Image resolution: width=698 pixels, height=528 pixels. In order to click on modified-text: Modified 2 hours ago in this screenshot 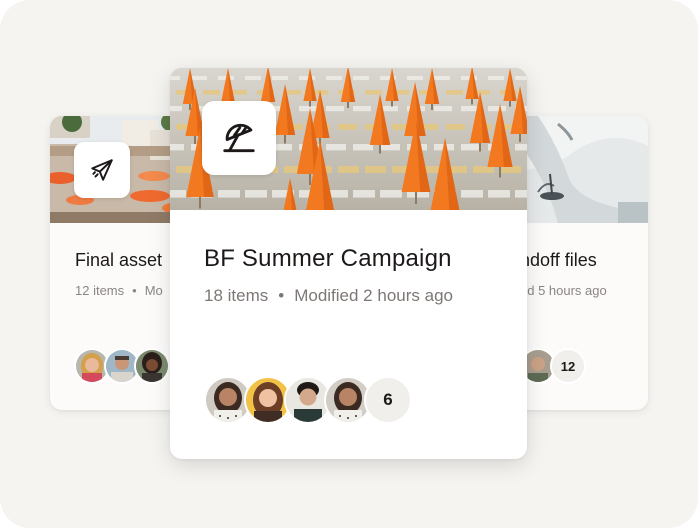, I will do `click(373, 295)`.